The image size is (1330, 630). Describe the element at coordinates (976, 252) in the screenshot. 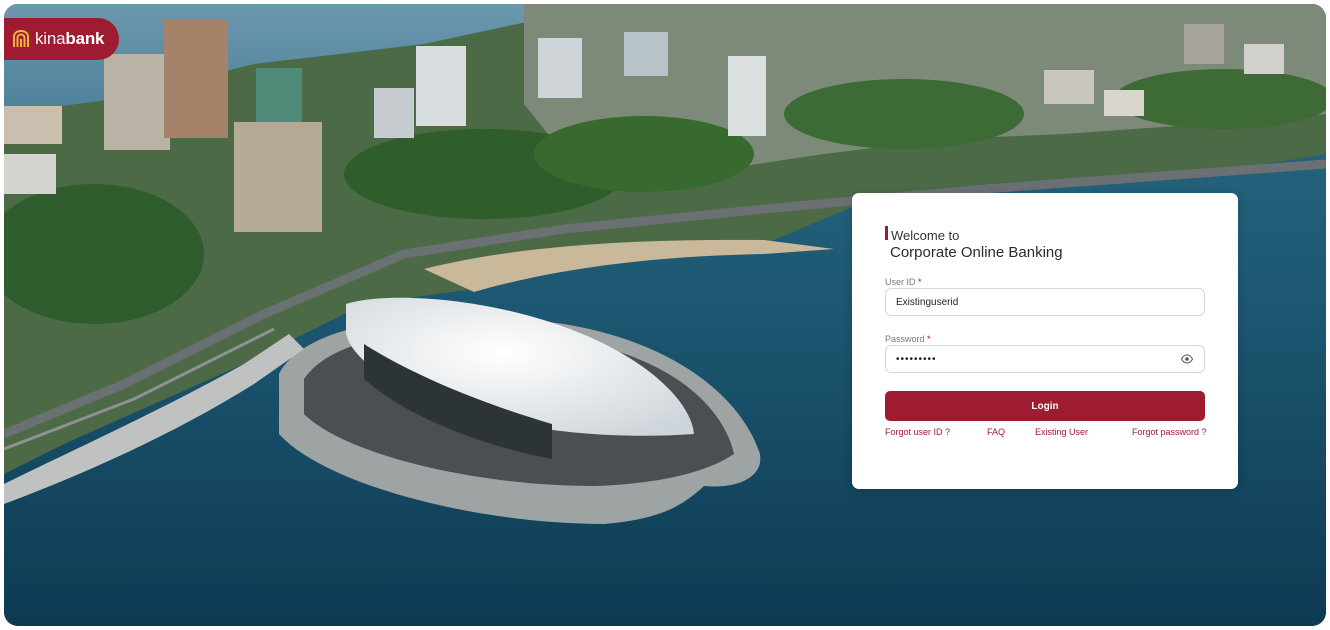

I see `page-title: Corporate Online Banking` at that location.